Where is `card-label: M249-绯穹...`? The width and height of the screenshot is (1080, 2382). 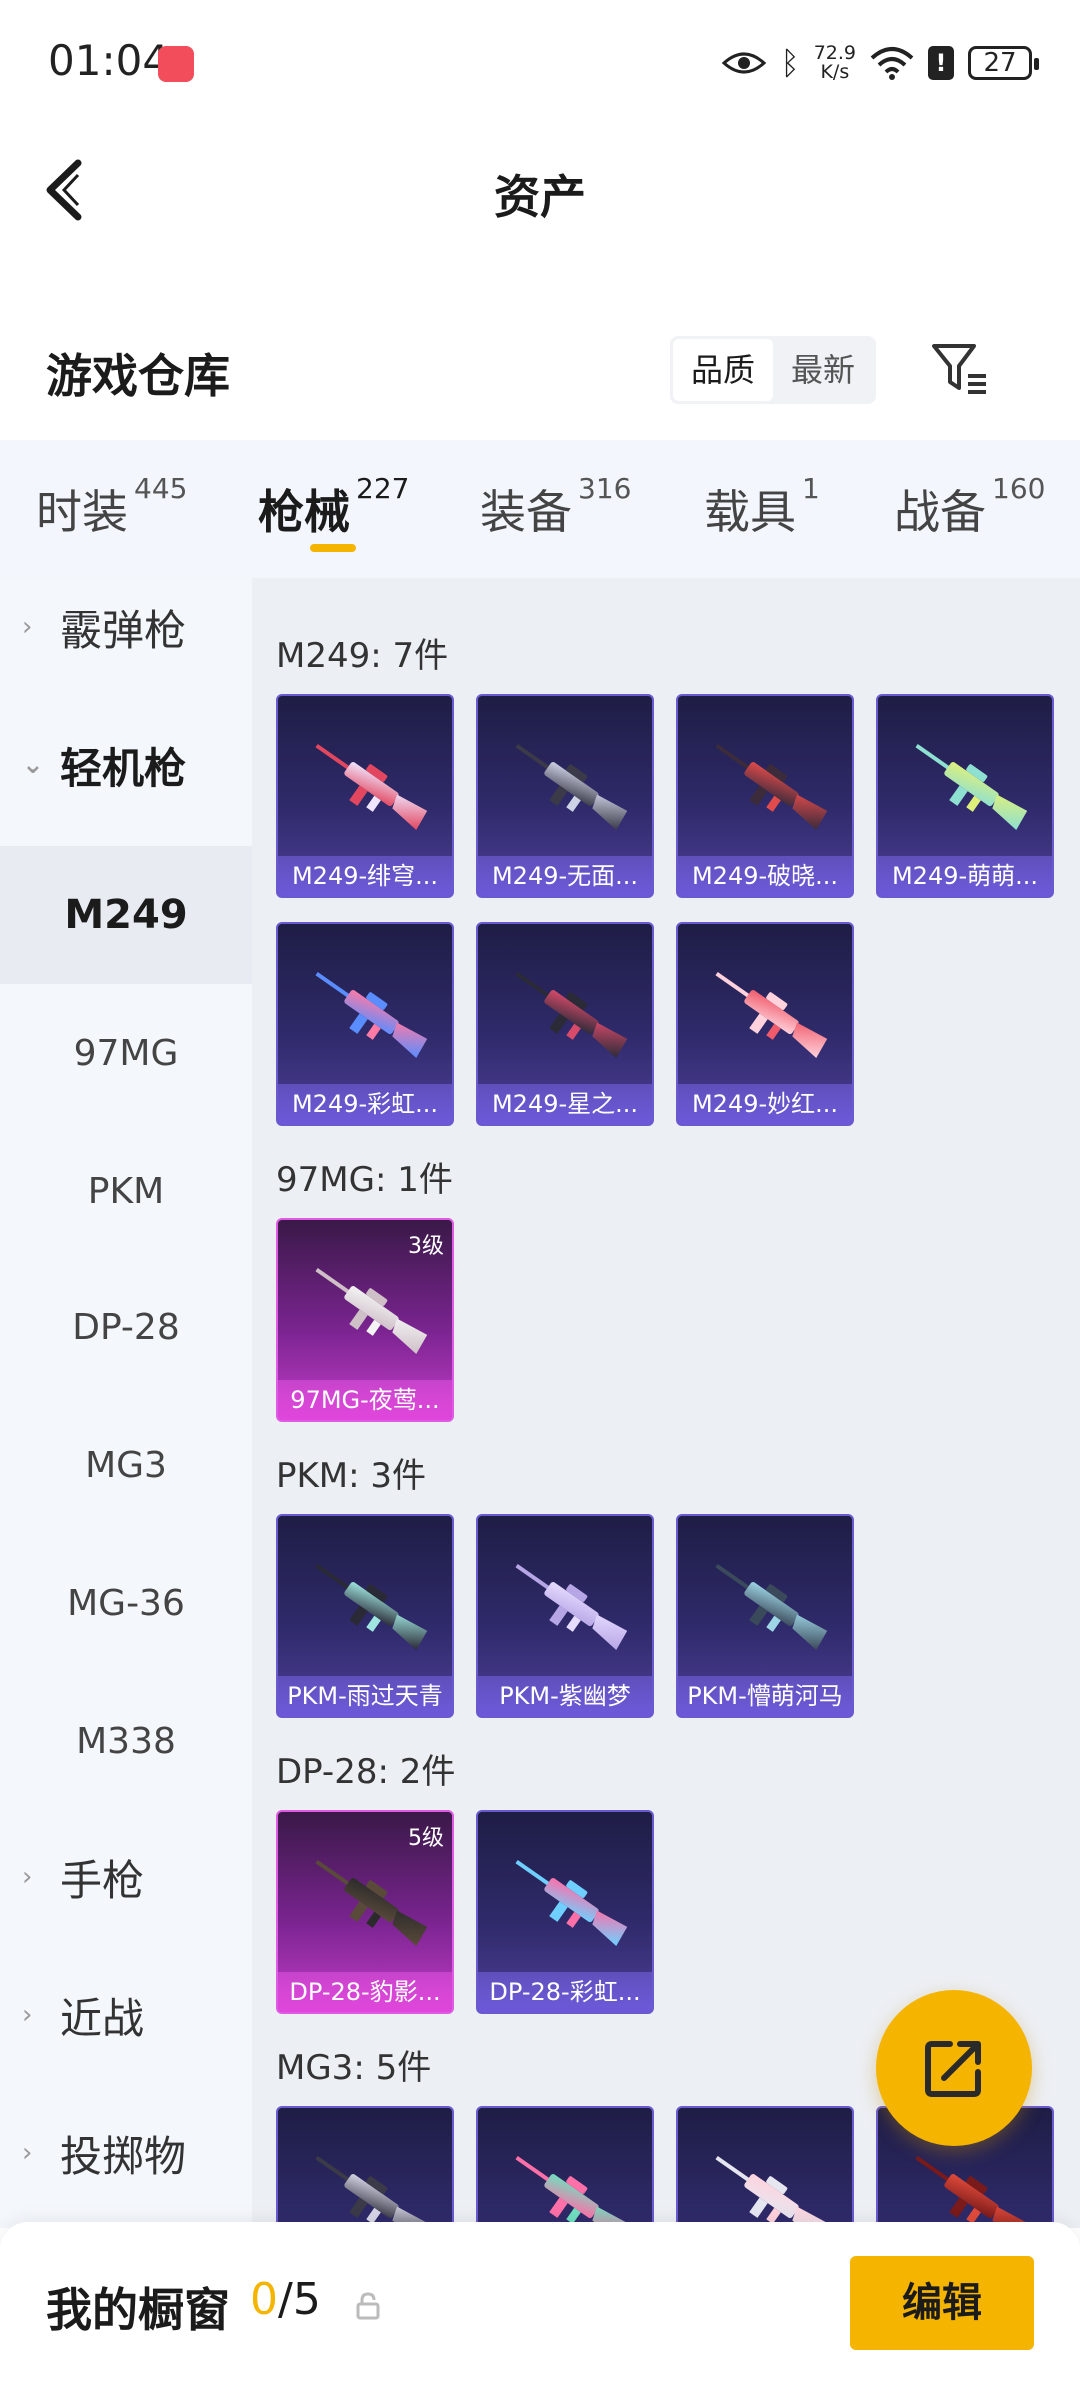
card-label: M249-绯穹... is located at coordinates (365, 876).